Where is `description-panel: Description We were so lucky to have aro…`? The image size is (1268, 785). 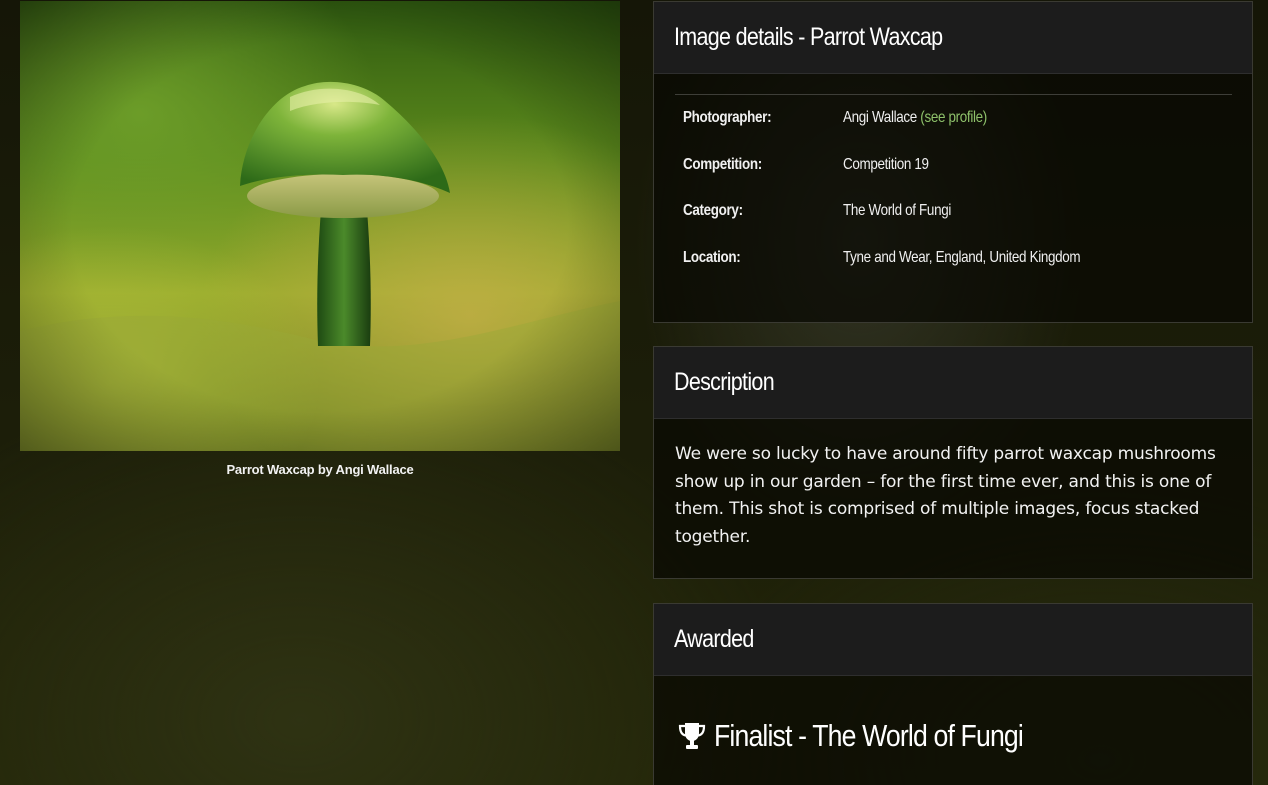
description-panel: Description We were so lucky to have aro… is located at coordinates (953, 462).